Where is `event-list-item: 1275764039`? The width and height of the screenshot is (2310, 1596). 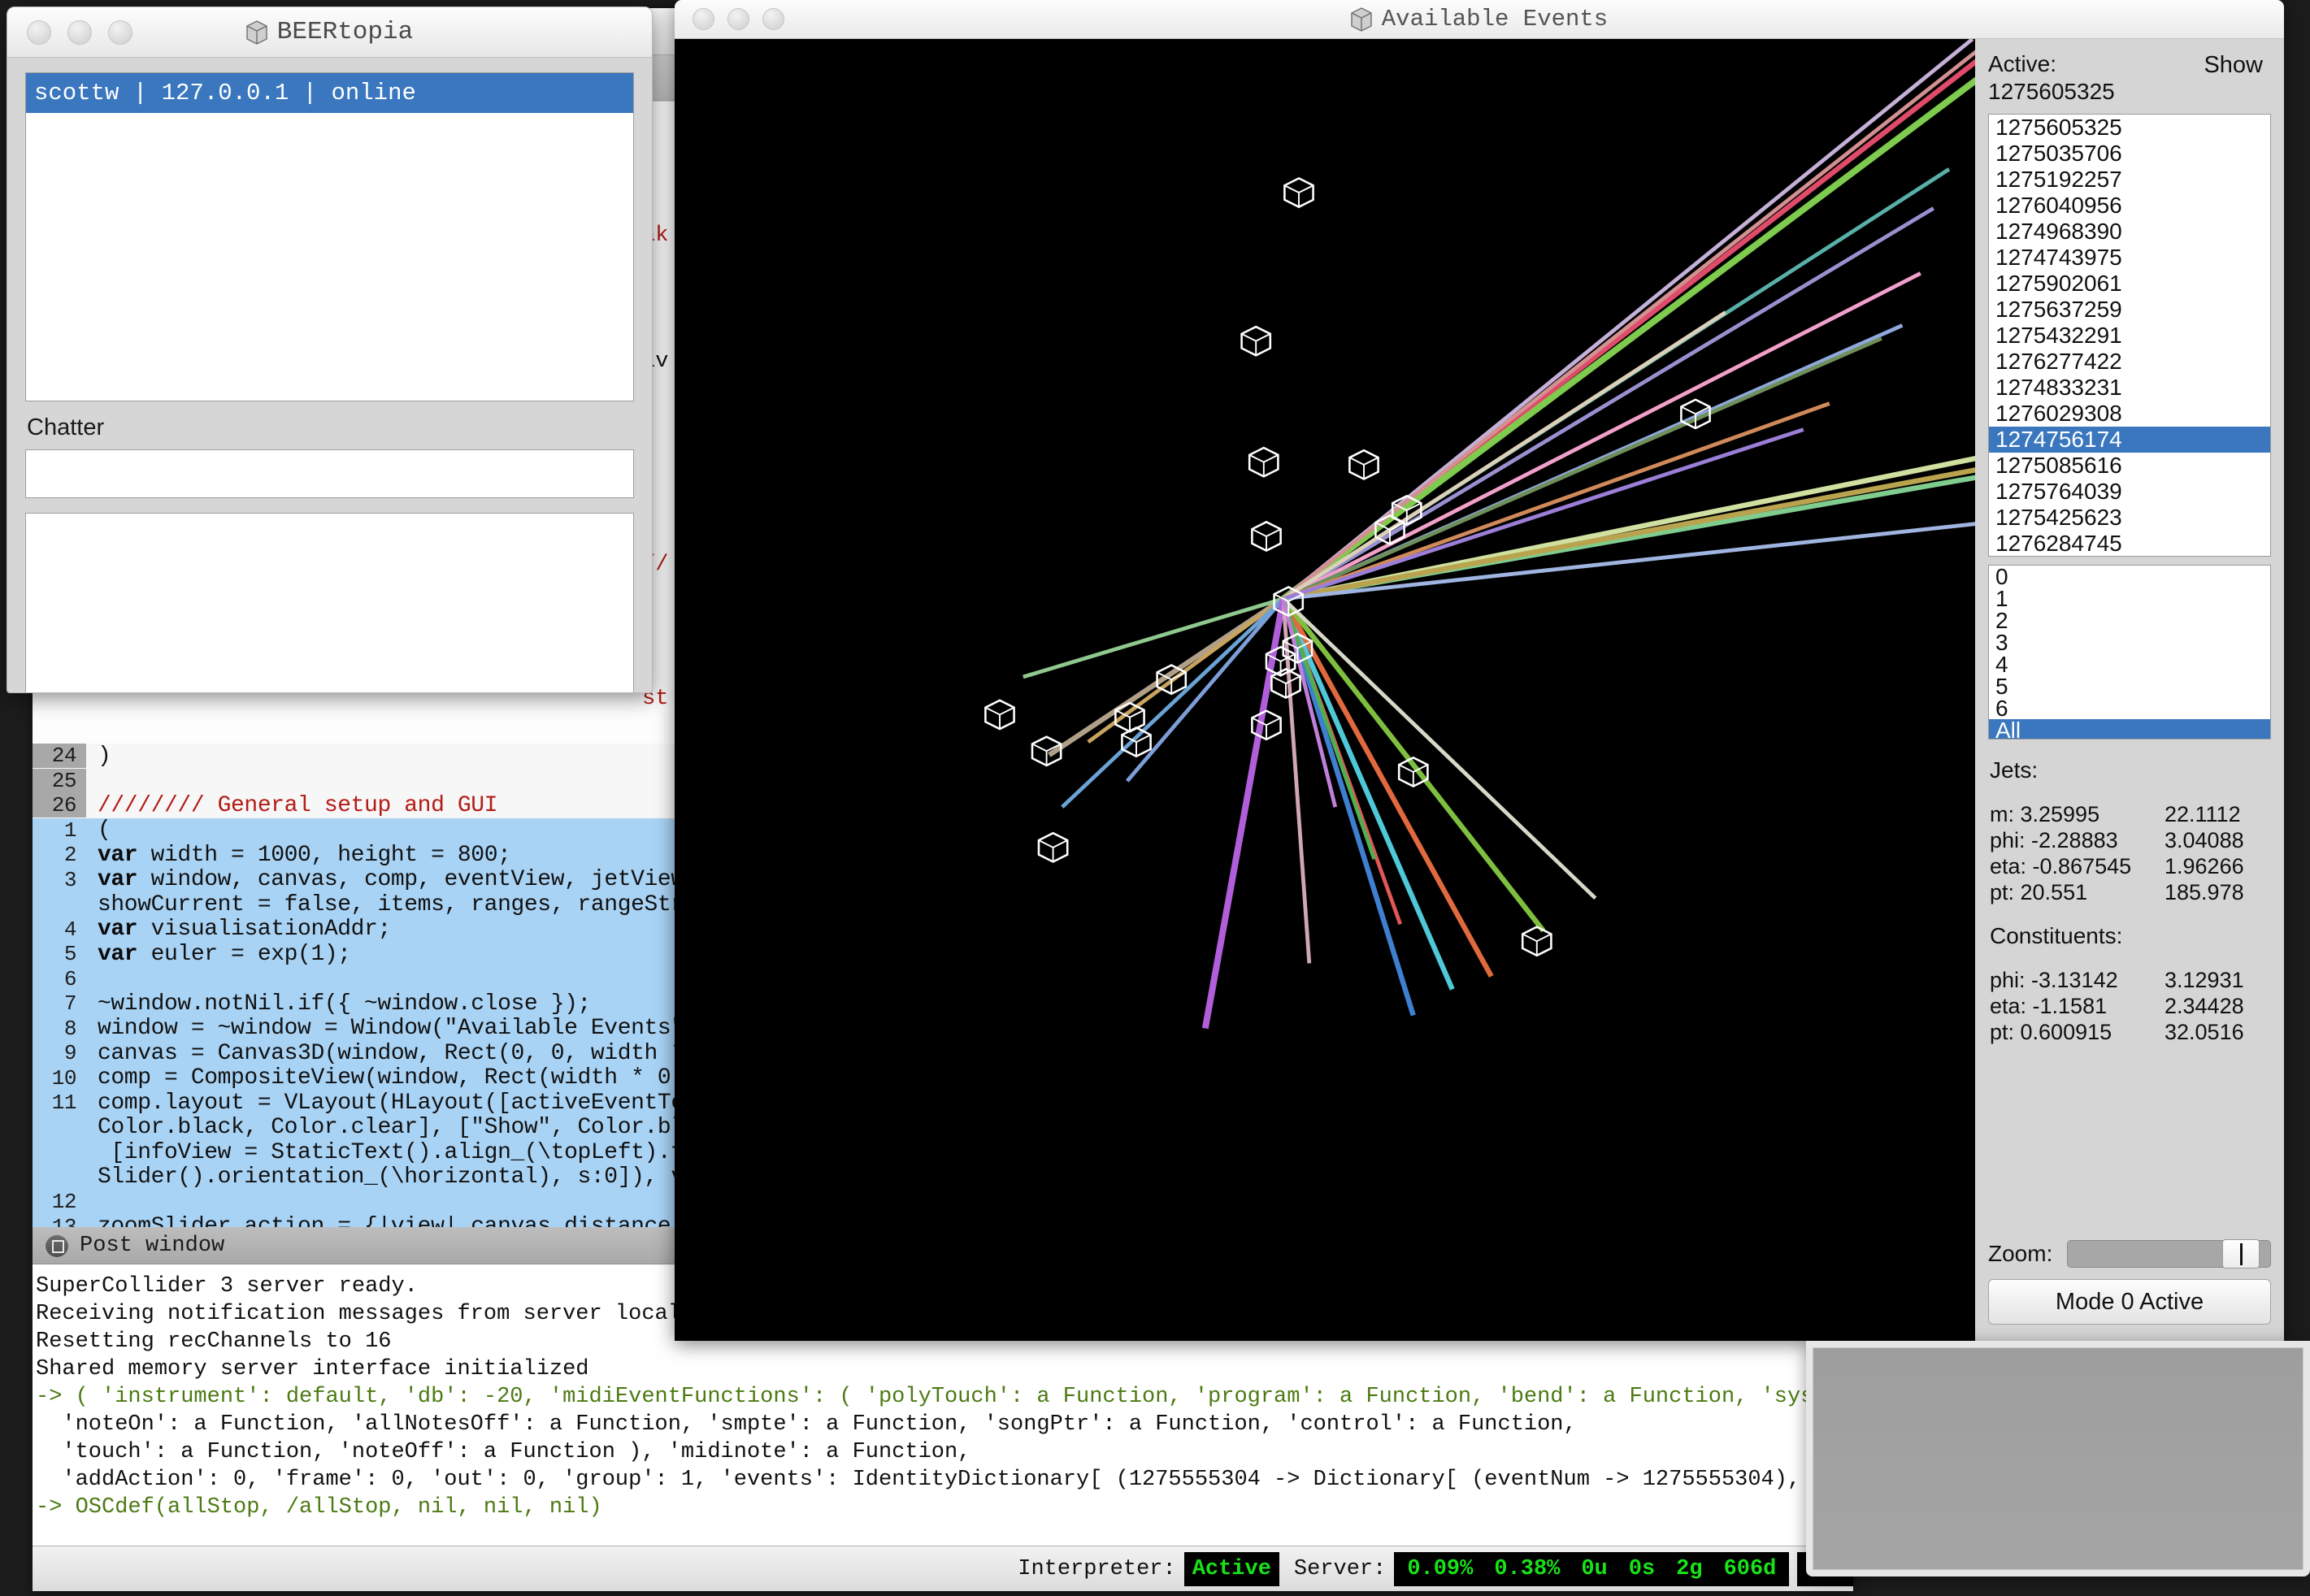 event-list-item: 1275764039 is located at coordinates (2129, 492).